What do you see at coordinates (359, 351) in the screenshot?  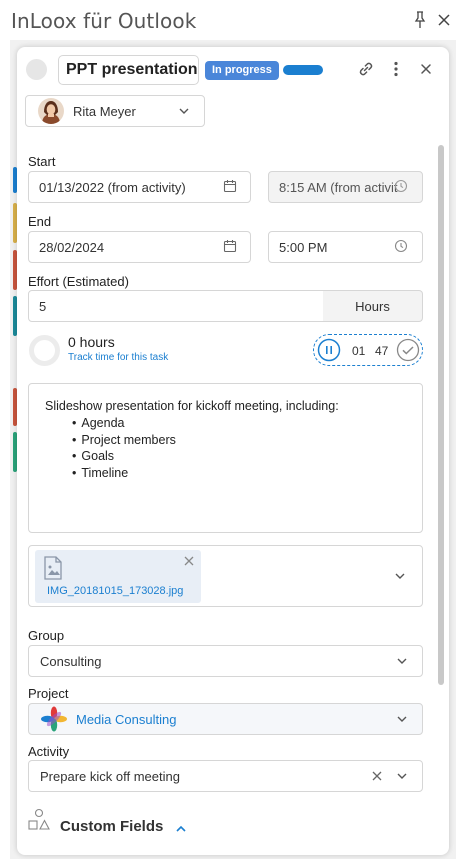 I see `timer-minutes: 01` at bounding box center [359, 351].